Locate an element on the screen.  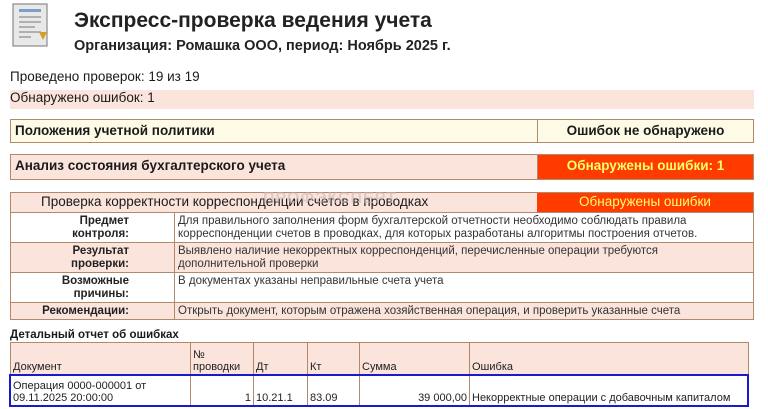
detail-label: Рекомендации: is located at coordinates (92, 311).